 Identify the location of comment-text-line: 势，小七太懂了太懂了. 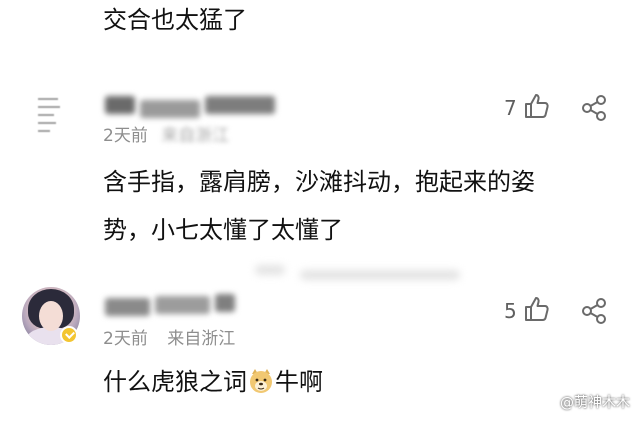
(223, 230).